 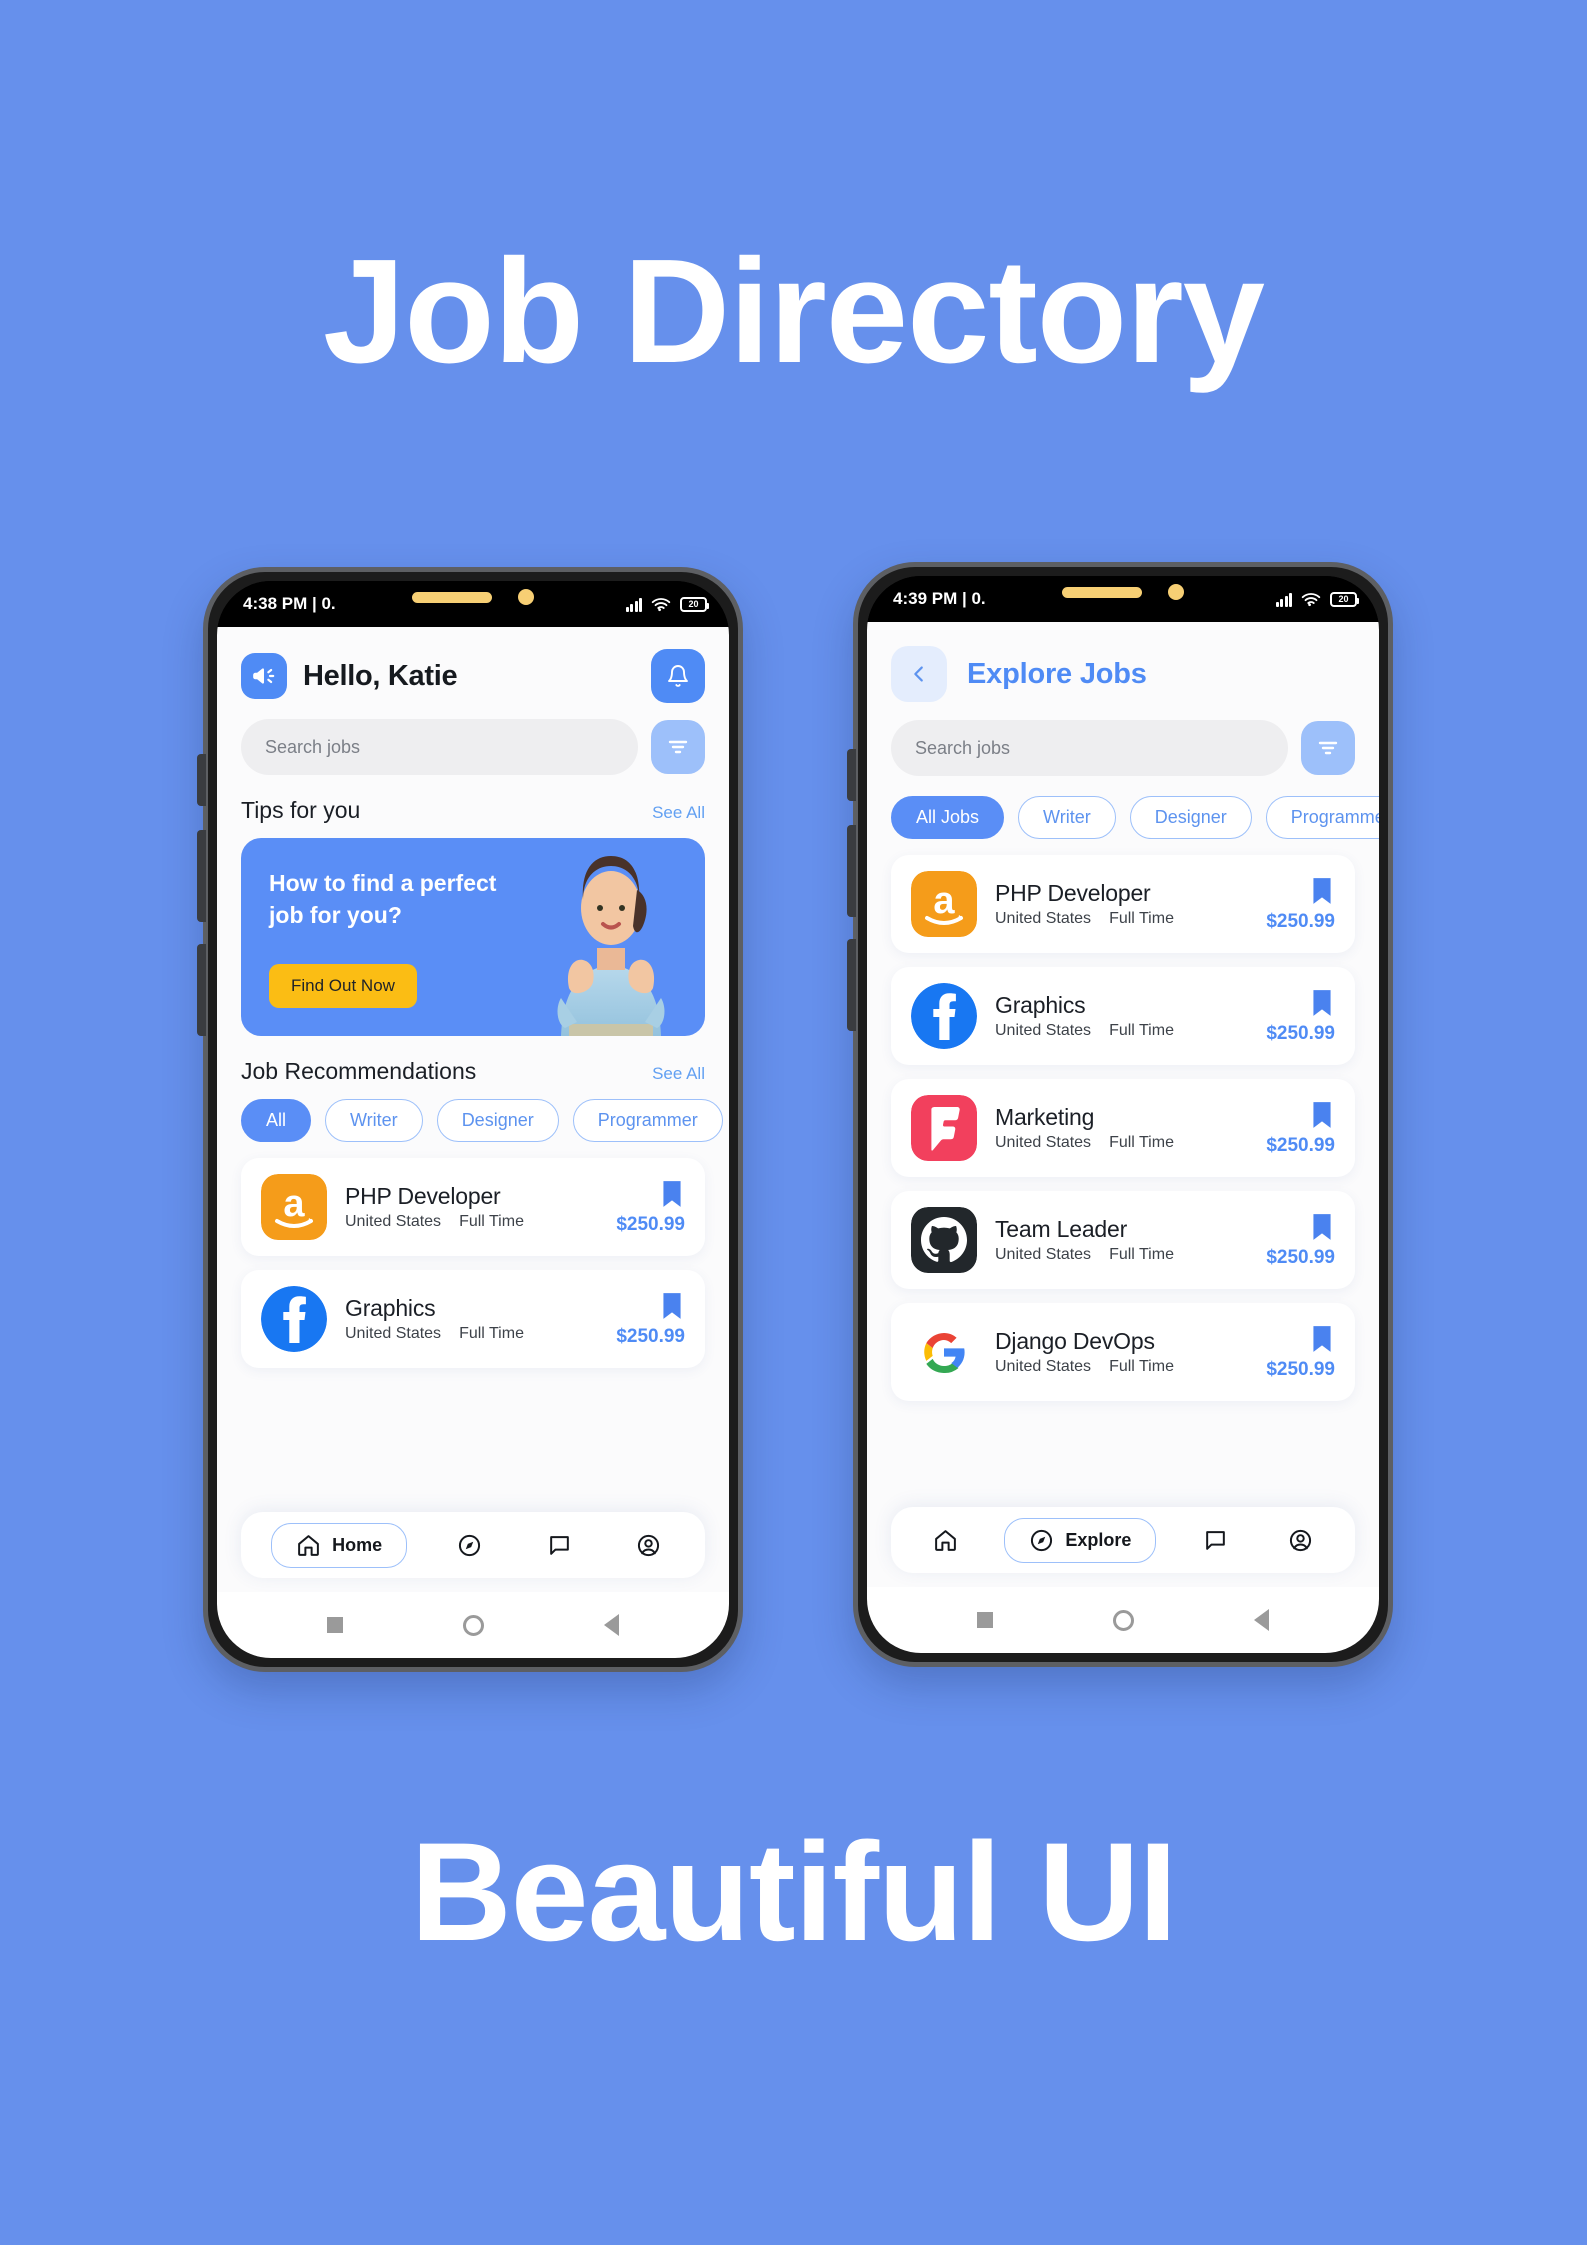 I want to click on job-info: Graphics United States Full Time, so click(x=471, y=1319).